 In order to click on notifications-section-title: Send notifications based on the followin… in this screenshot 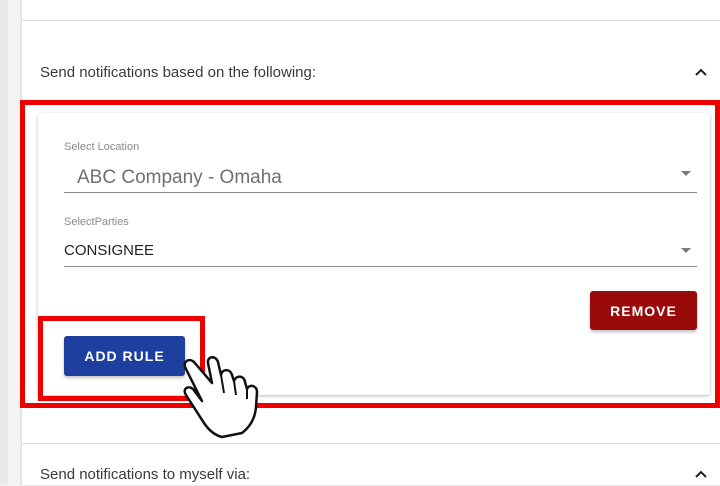, I will do `click(178, 72)`.